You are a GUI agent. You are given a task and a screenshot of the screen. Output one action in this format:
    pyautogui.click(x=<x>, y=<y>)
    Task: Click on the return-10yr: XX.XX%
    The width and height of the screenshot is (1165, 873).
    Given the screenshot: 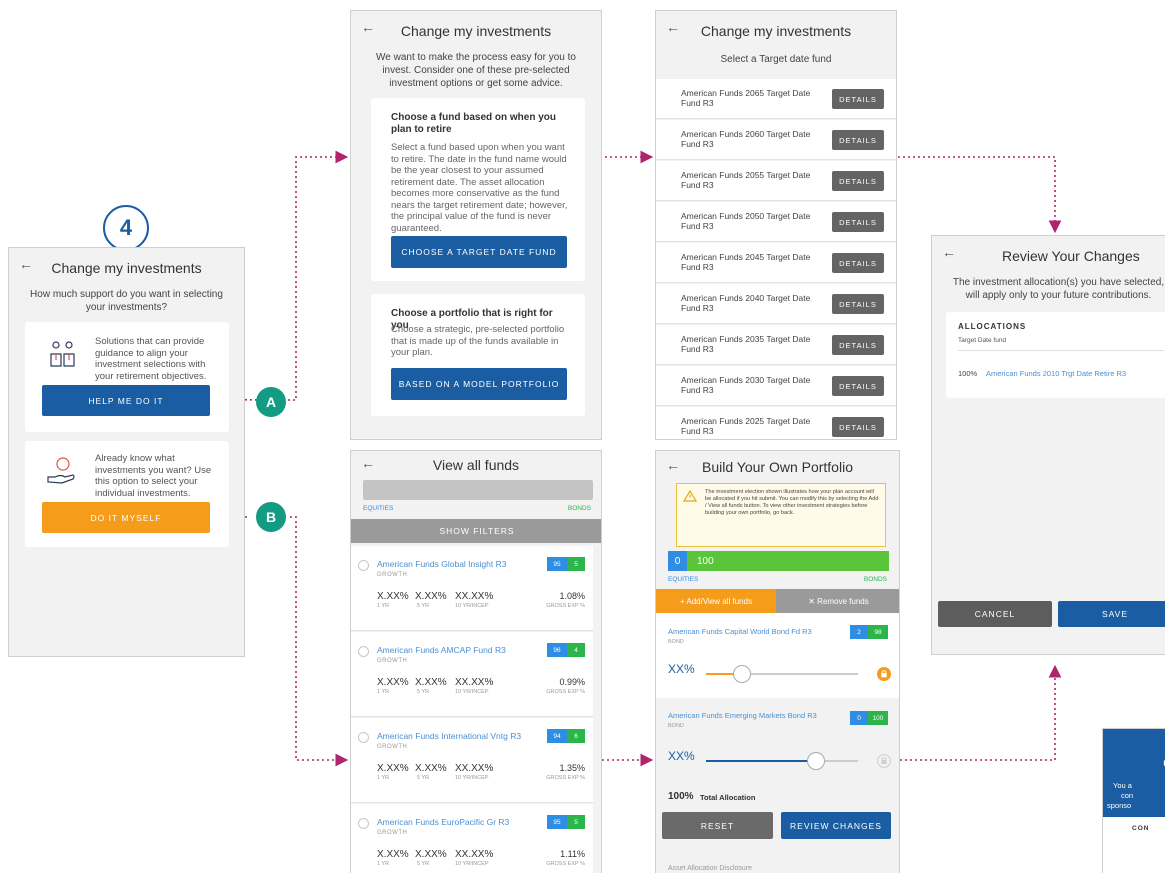 What is the action you would take?
    pyautogui.click(x=474, y=768)
    